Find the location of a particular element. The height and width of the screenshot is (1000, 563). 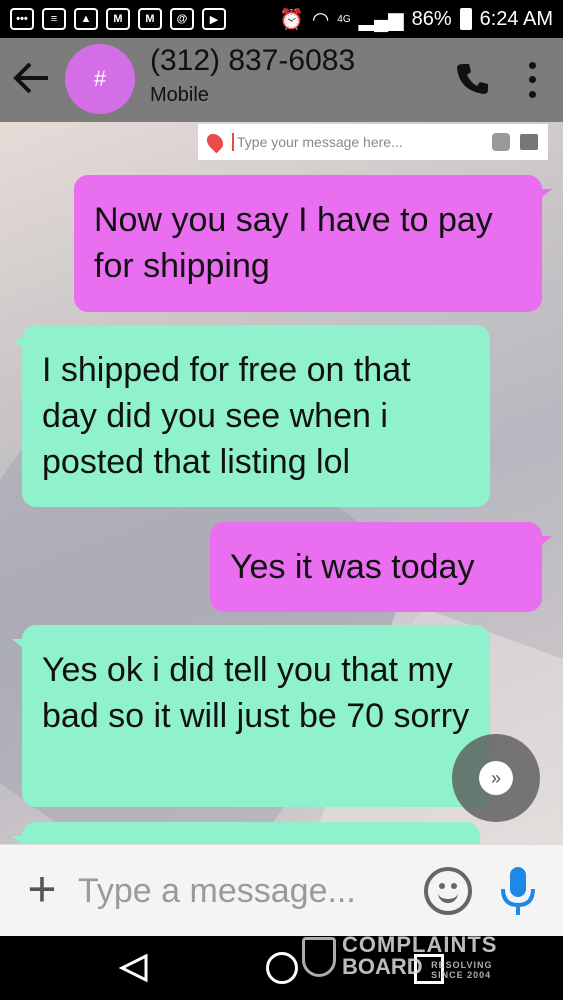

location-pin-icon is located at coordinates (215, 142).